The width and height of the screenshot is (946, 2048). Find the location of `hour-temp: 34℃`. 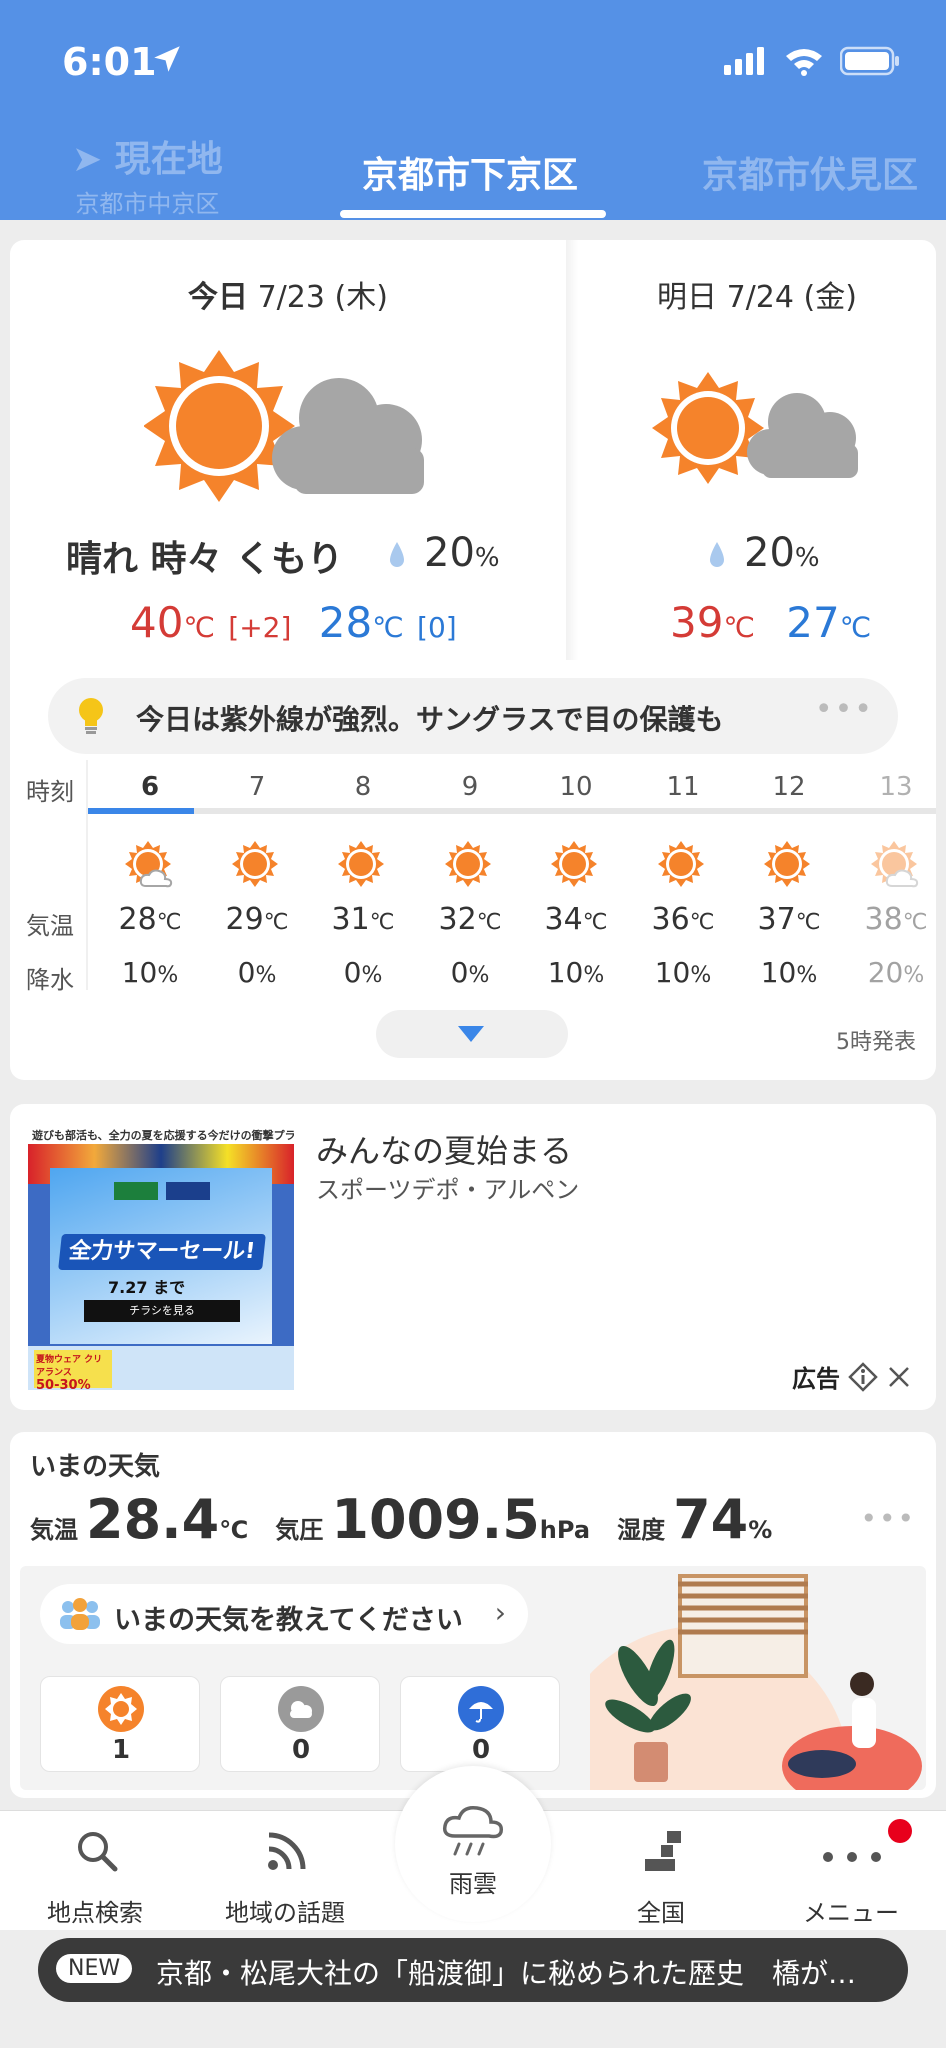

hour-temp: 34℃ is located at coordinates (576, 919).